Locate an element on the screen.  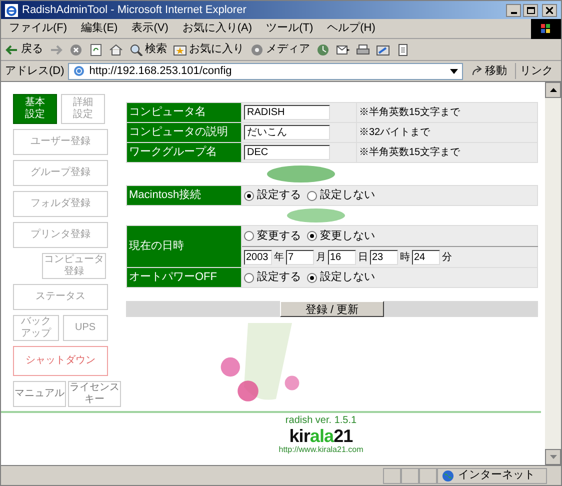
links-button: リンク is located at coordinates (536, 71).